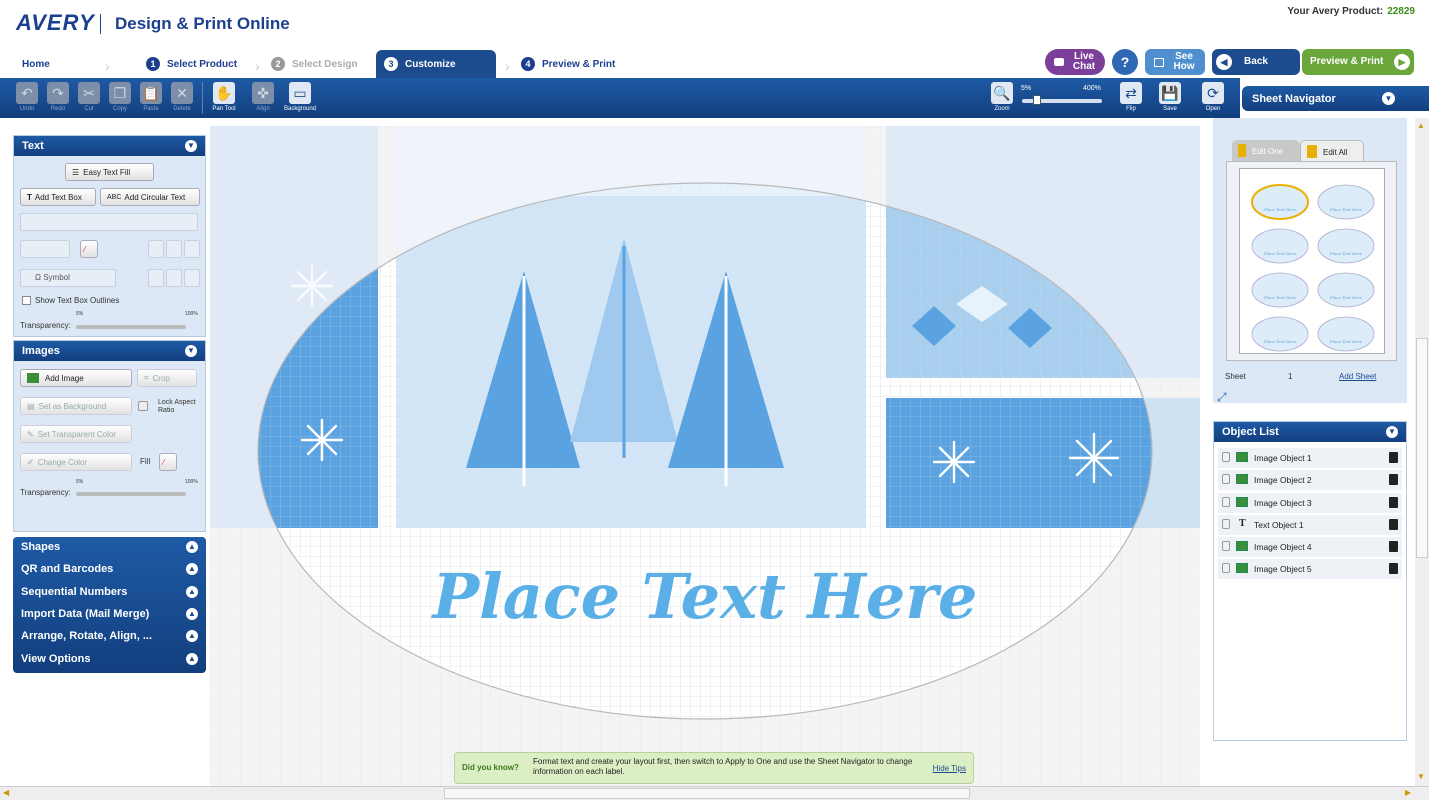 The height and width of the screenshot is (800, 1429). Describe the element at coordinates (109, 146) in the screenshot. I see `text-panel-header: Text ▼` at that location.